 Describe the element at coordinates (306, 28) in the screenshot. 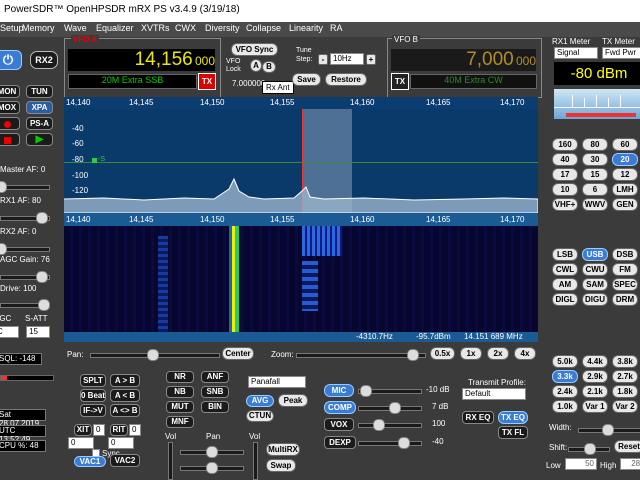

I see `menu-linearity: Linearity` at that location.